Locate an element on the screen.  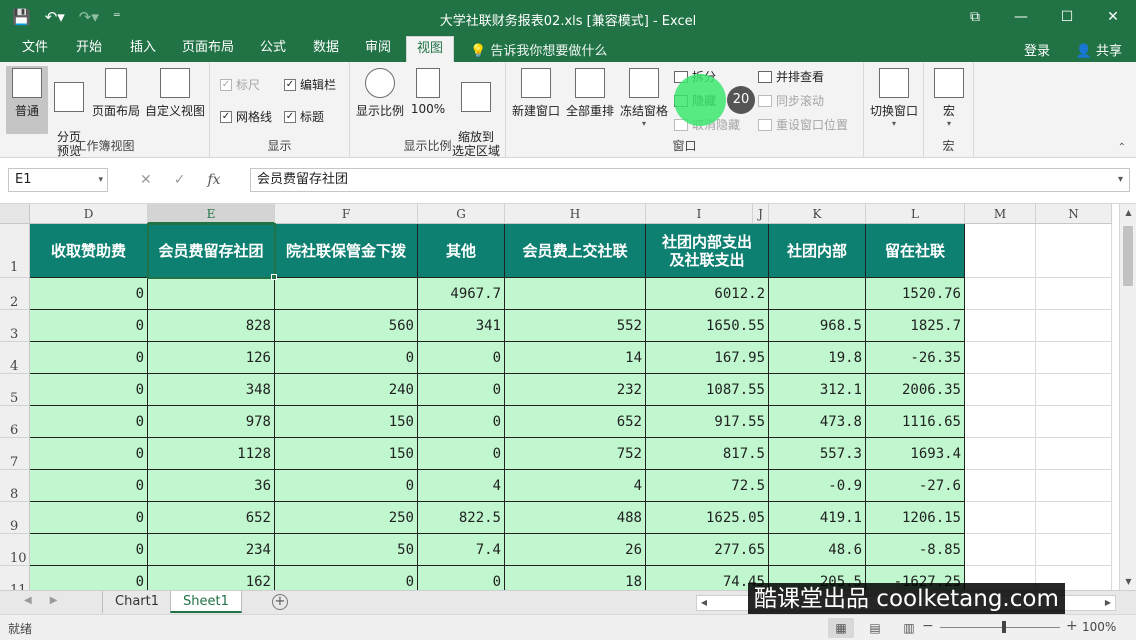
table-cell: 822.5 is located at coordinates (461, 518).